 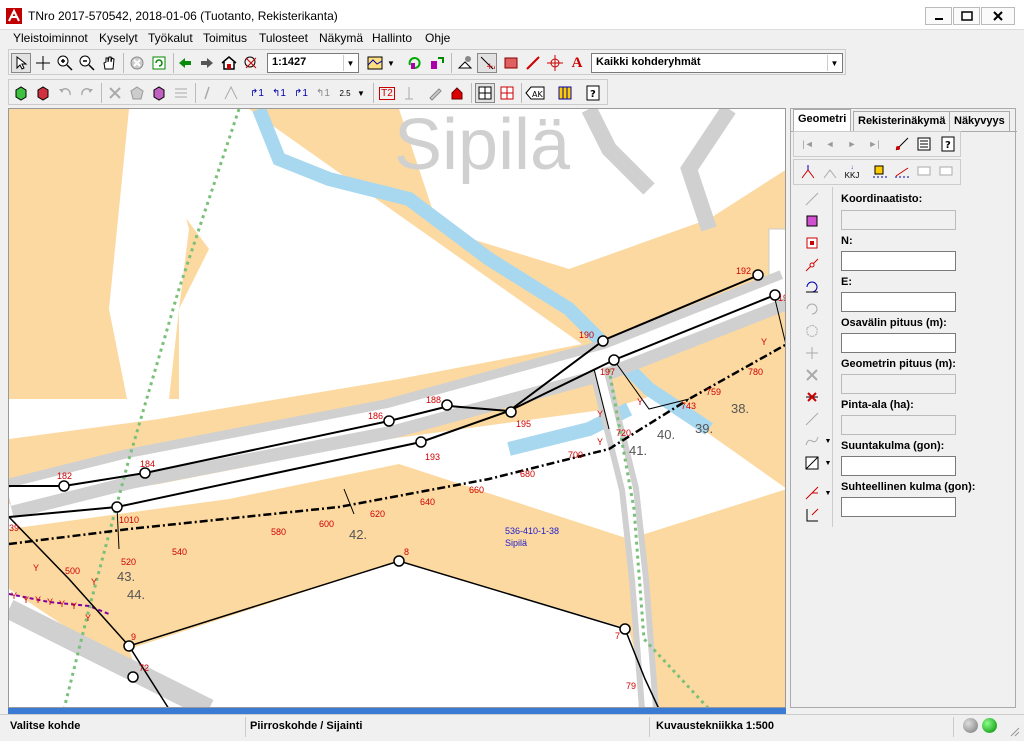 I want to click on menu-ohje: Ohje, so click(x=437, y=38).